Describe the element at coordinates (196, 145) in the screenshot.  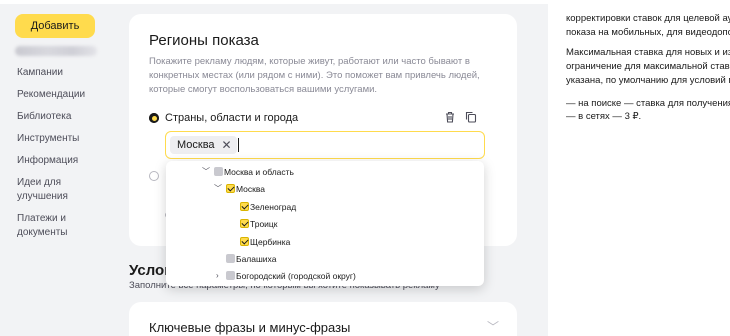
I see `region-chip-label: Москва` at that location.